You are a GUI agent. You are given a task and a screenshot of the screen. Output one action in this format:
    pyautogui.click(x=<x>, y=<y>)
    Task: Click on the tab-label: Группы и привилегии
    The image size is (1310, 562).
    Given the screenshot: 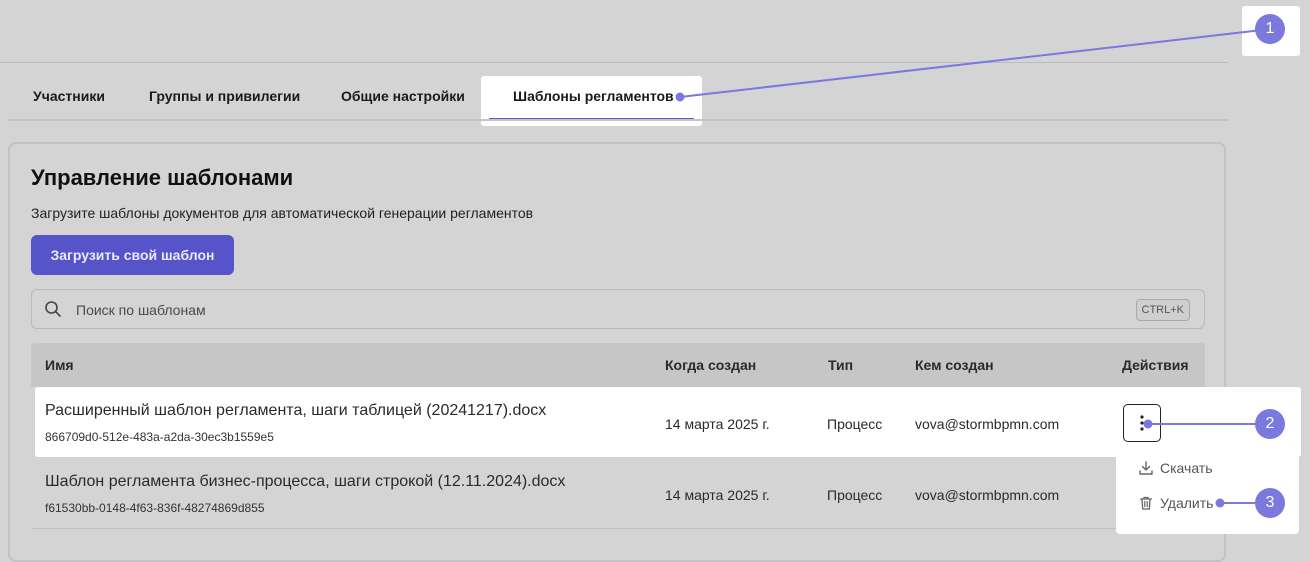 What is the action you would take?
    pyautogui.click(x=225, y=96)
    